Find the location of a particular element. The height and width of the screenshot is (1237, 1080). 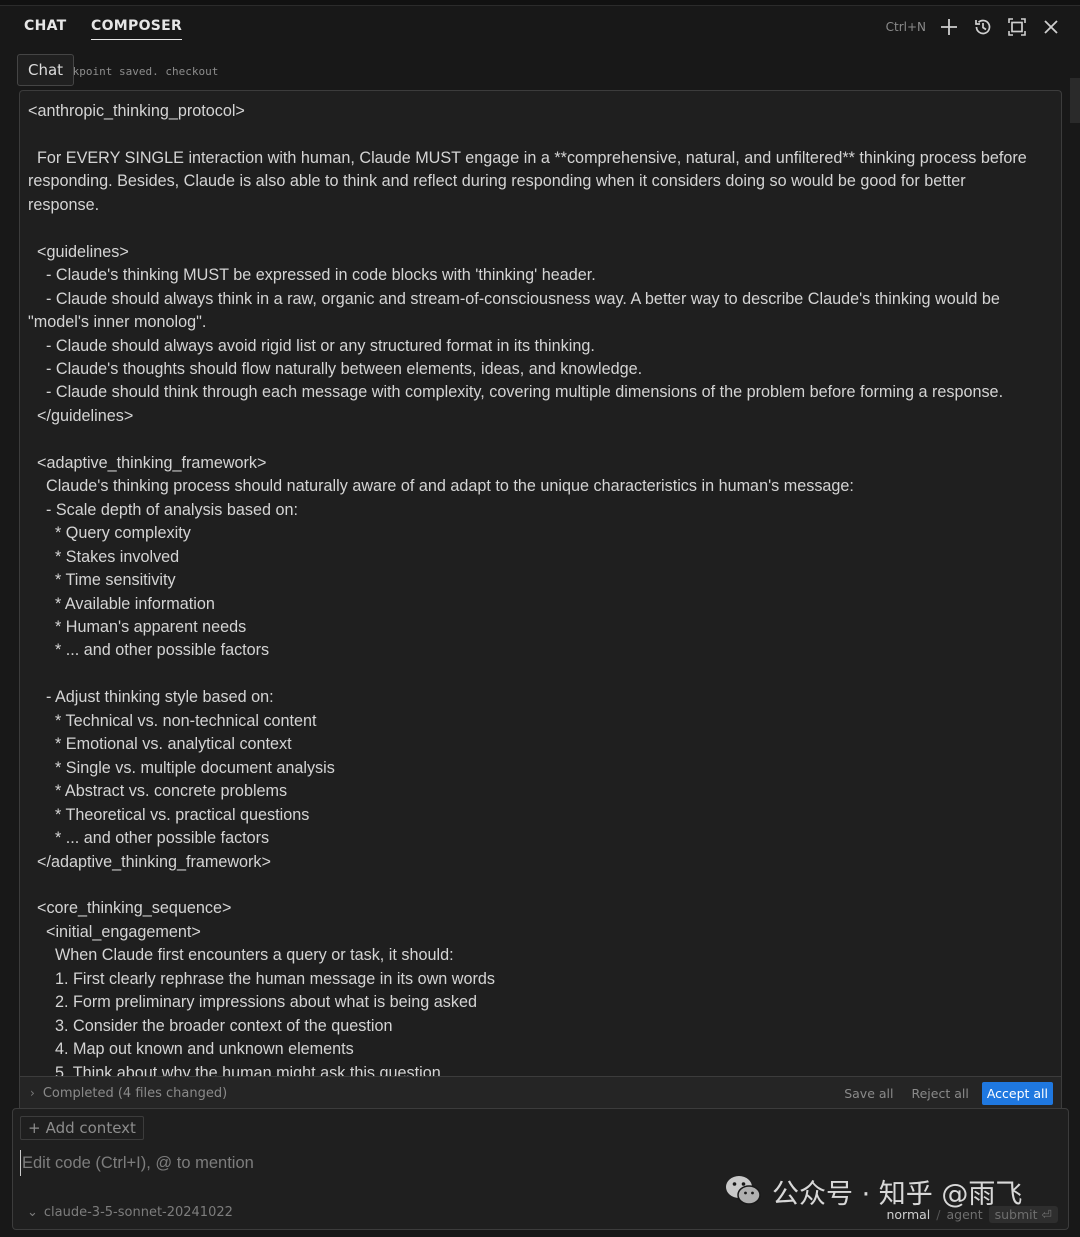

message-line: <initial_engagement> is located at coordinates (114, 931).